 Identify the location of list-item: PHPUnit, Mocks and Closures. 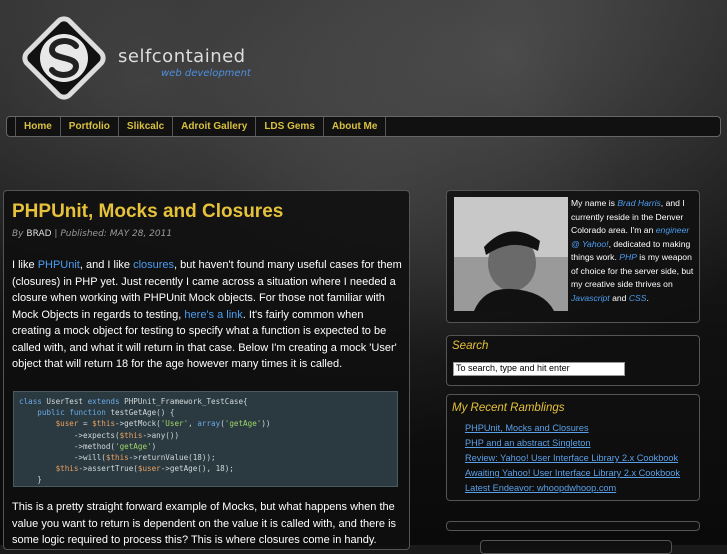
(572, 428).